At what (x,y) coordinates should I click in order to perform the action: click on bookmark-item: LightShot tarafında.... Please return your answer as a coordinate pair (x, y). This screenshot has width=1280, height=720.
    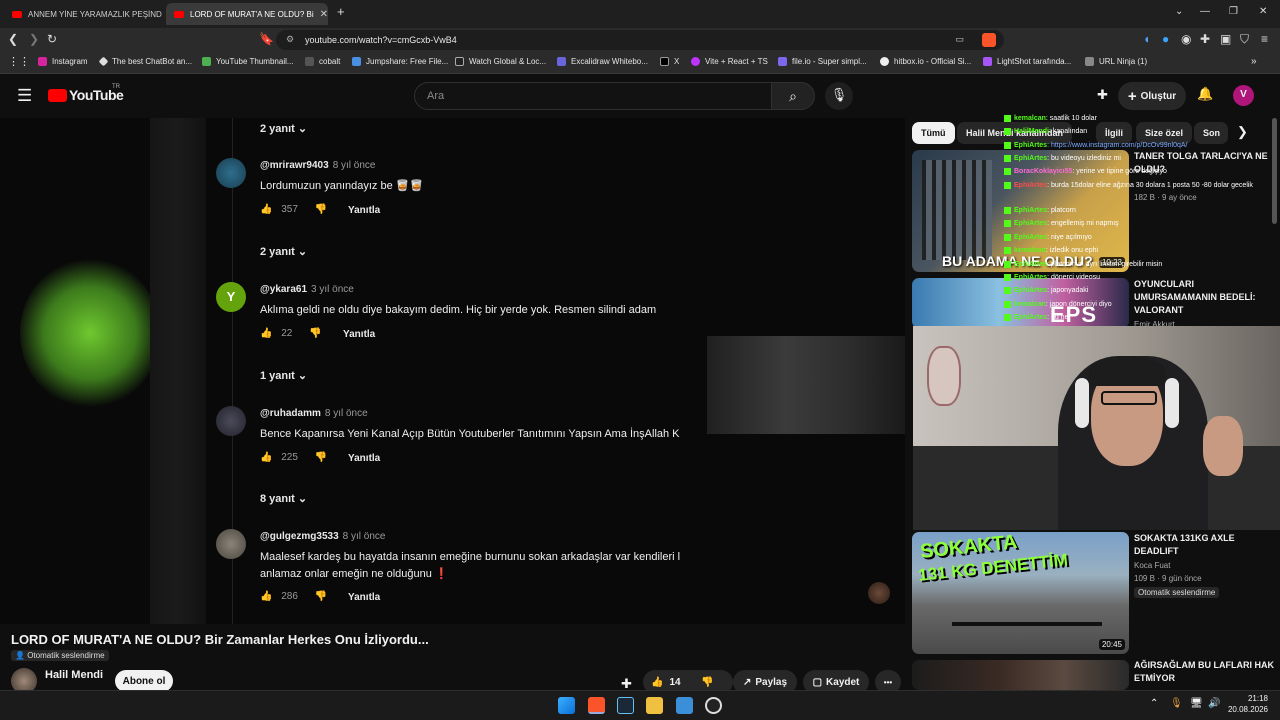
    Looking at the image, I should click on (1027, 61).